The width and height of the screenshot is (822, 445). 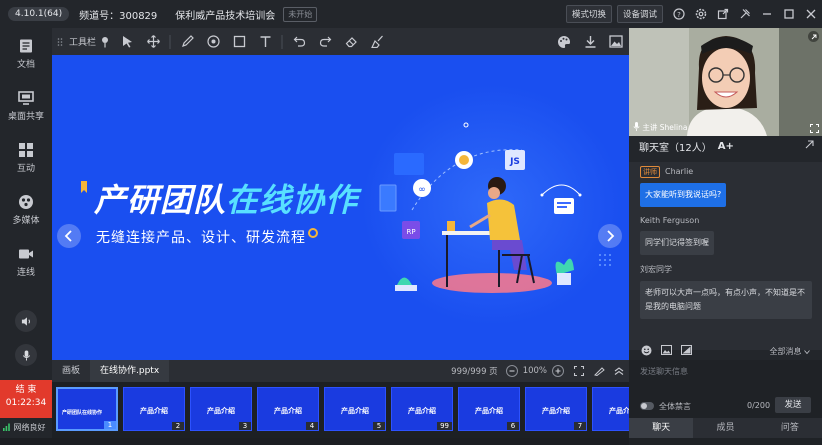 What do you see at coordinates (26, 98) in the screenshot?
I see `screen-share-icon` at bounding box center [26, 98].